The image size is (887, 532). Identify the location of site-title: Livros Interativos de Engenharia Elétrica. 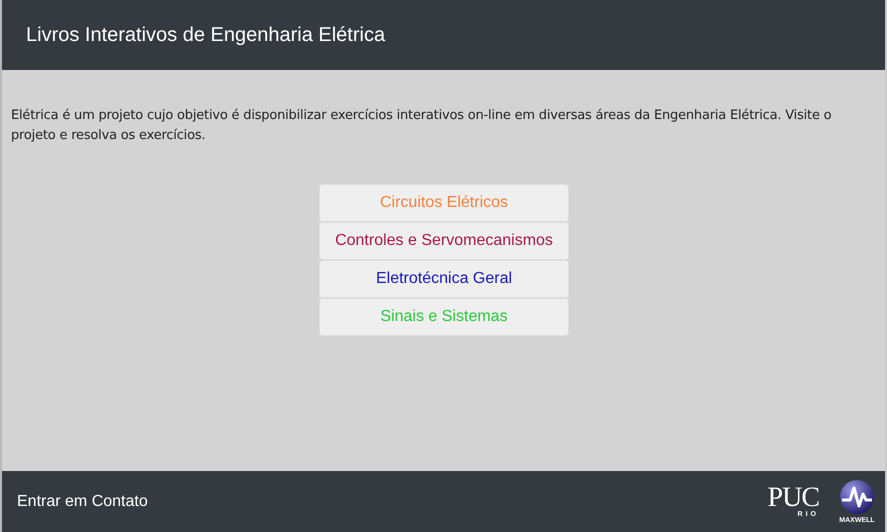
(206, 35).